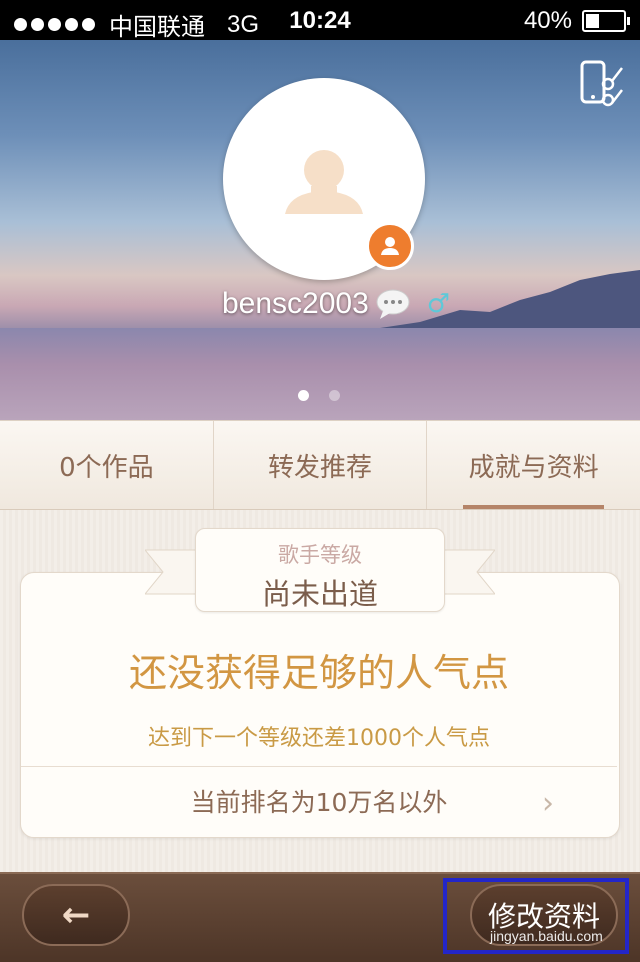 This screenshot has height=962, width=640. I want to click on back-arrow-icon: ←, so click(76, 915).